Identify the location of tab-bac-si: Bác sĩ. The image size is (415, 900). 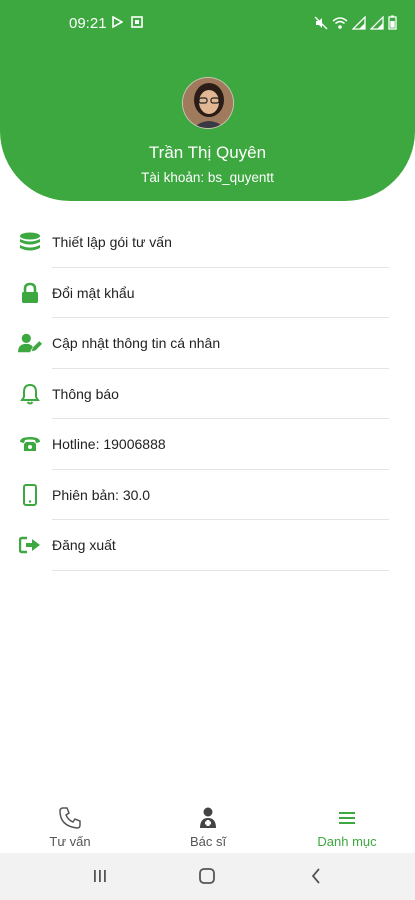
(208, 826).